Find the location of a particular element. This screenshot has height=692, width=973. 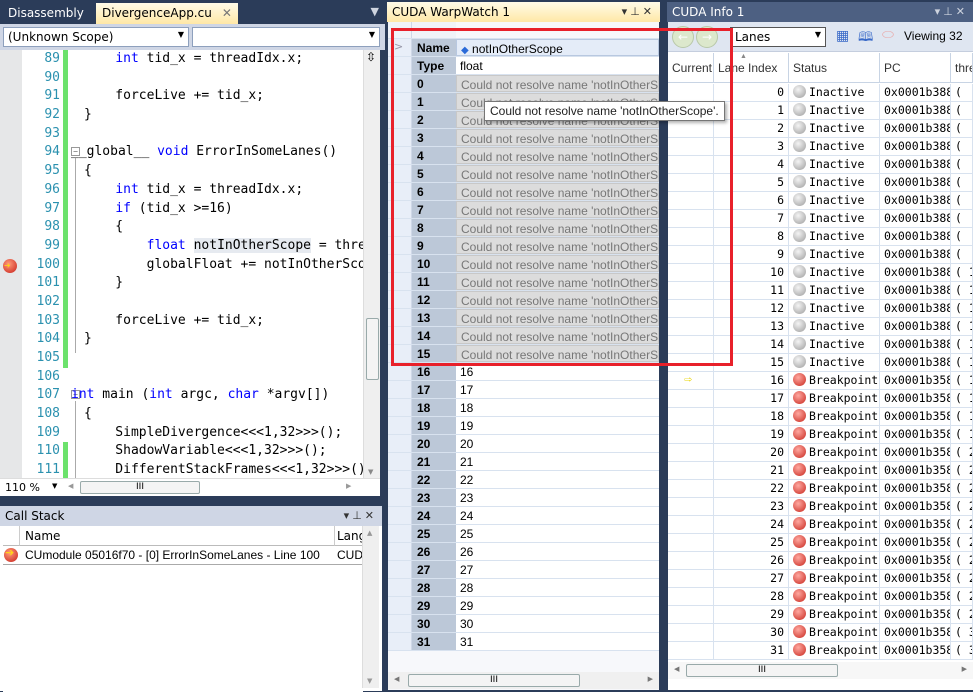

code-line: 109 SimpleDivergence<<<1,32>>>(); is located at coordinates (190, 433).